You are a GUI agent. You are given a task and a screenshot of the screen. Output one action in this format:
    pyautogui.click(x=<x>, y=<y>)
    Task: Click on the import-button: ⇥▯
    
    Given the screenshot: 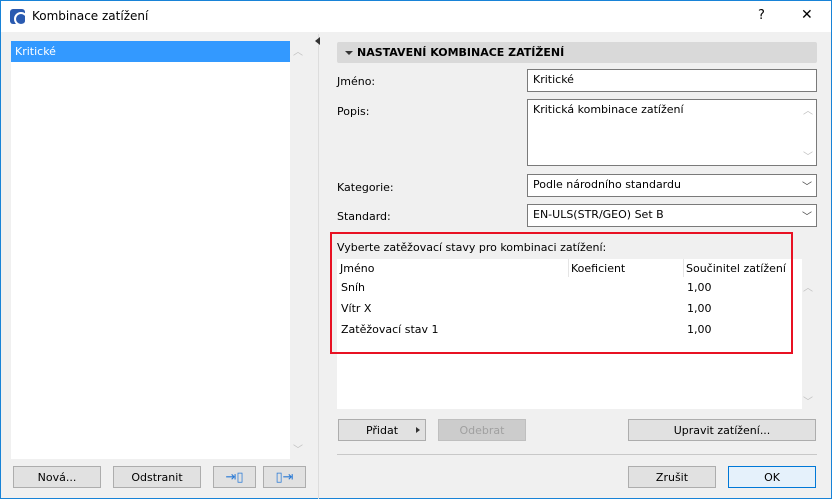 What is the action you would take?
    pyautogui.click(x=234, y=477)
    